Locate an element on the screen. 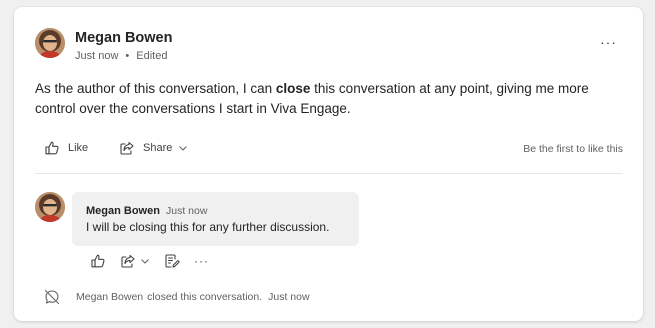  reply-actions: ··· is located at coordinates (156, 261).